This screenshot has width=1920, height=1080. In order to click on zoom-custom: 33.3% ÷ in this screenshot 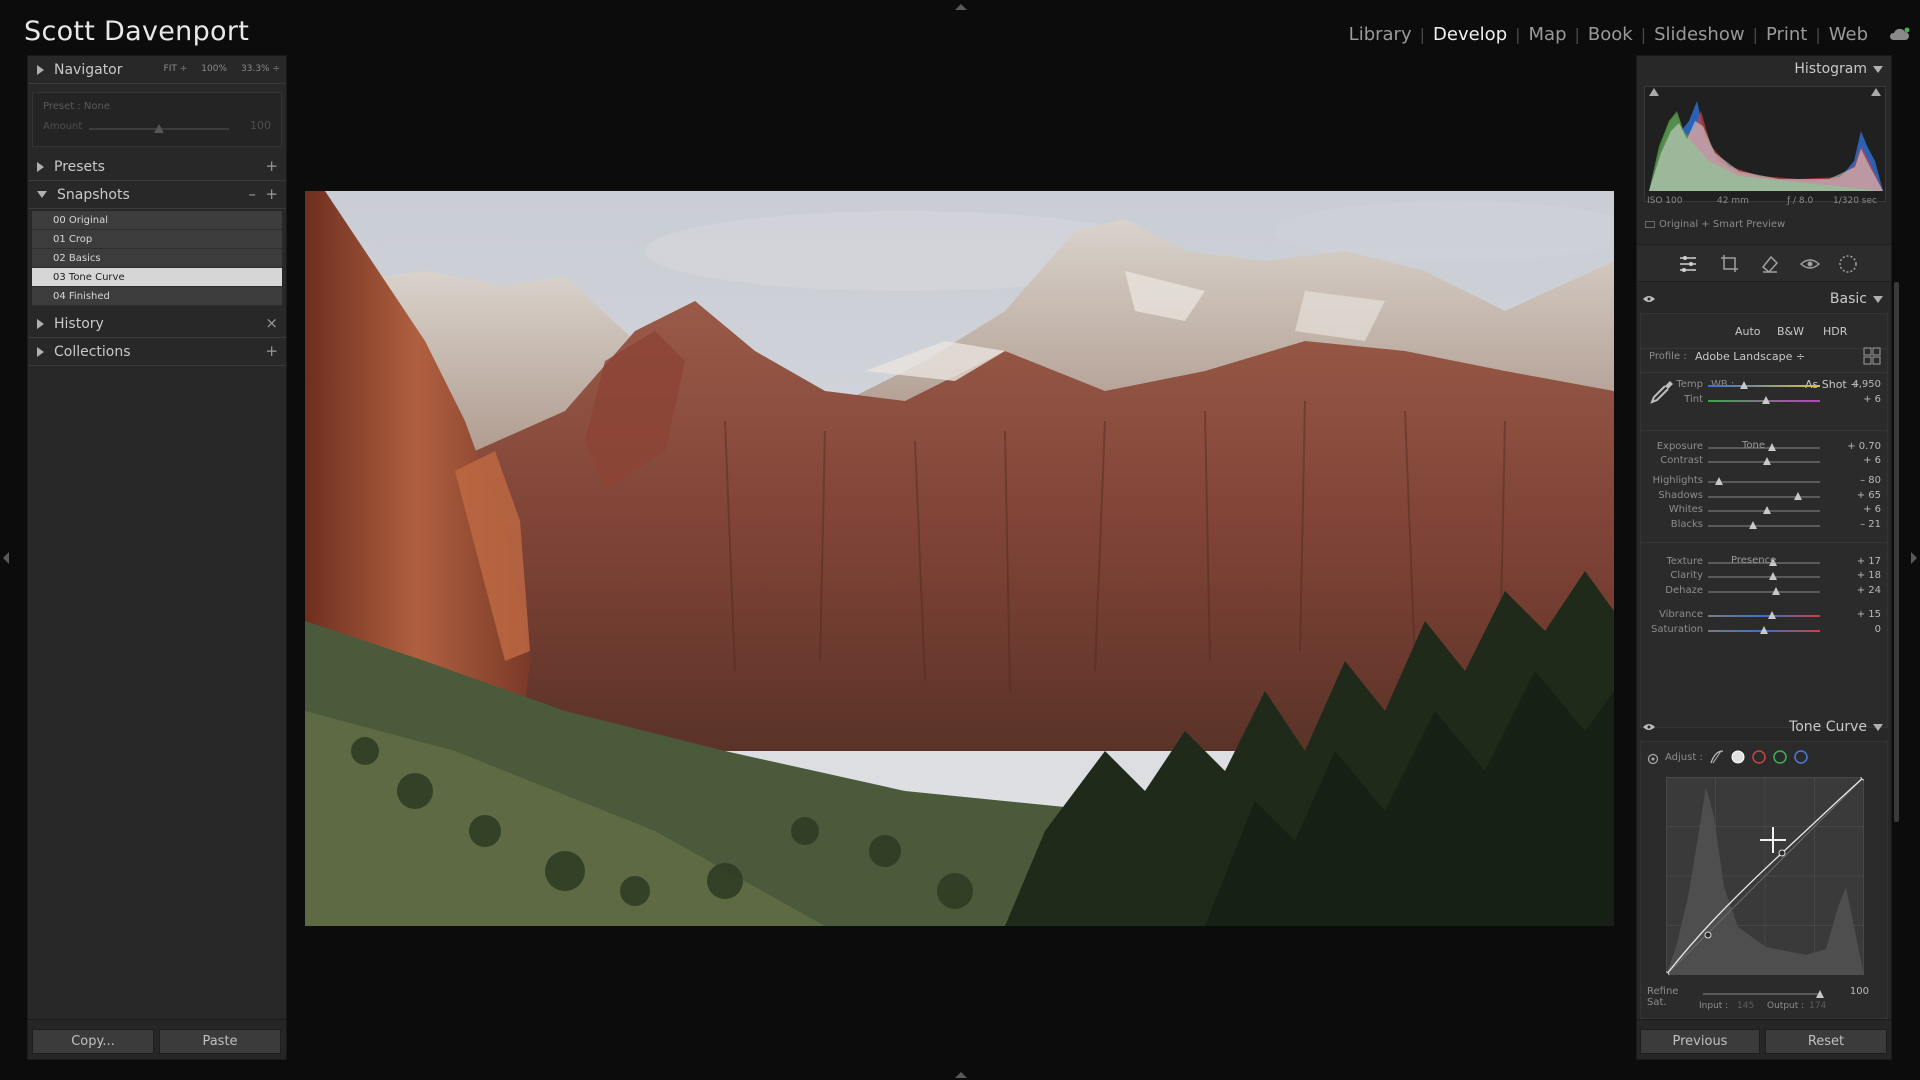, I will do `click(260, 69)`.